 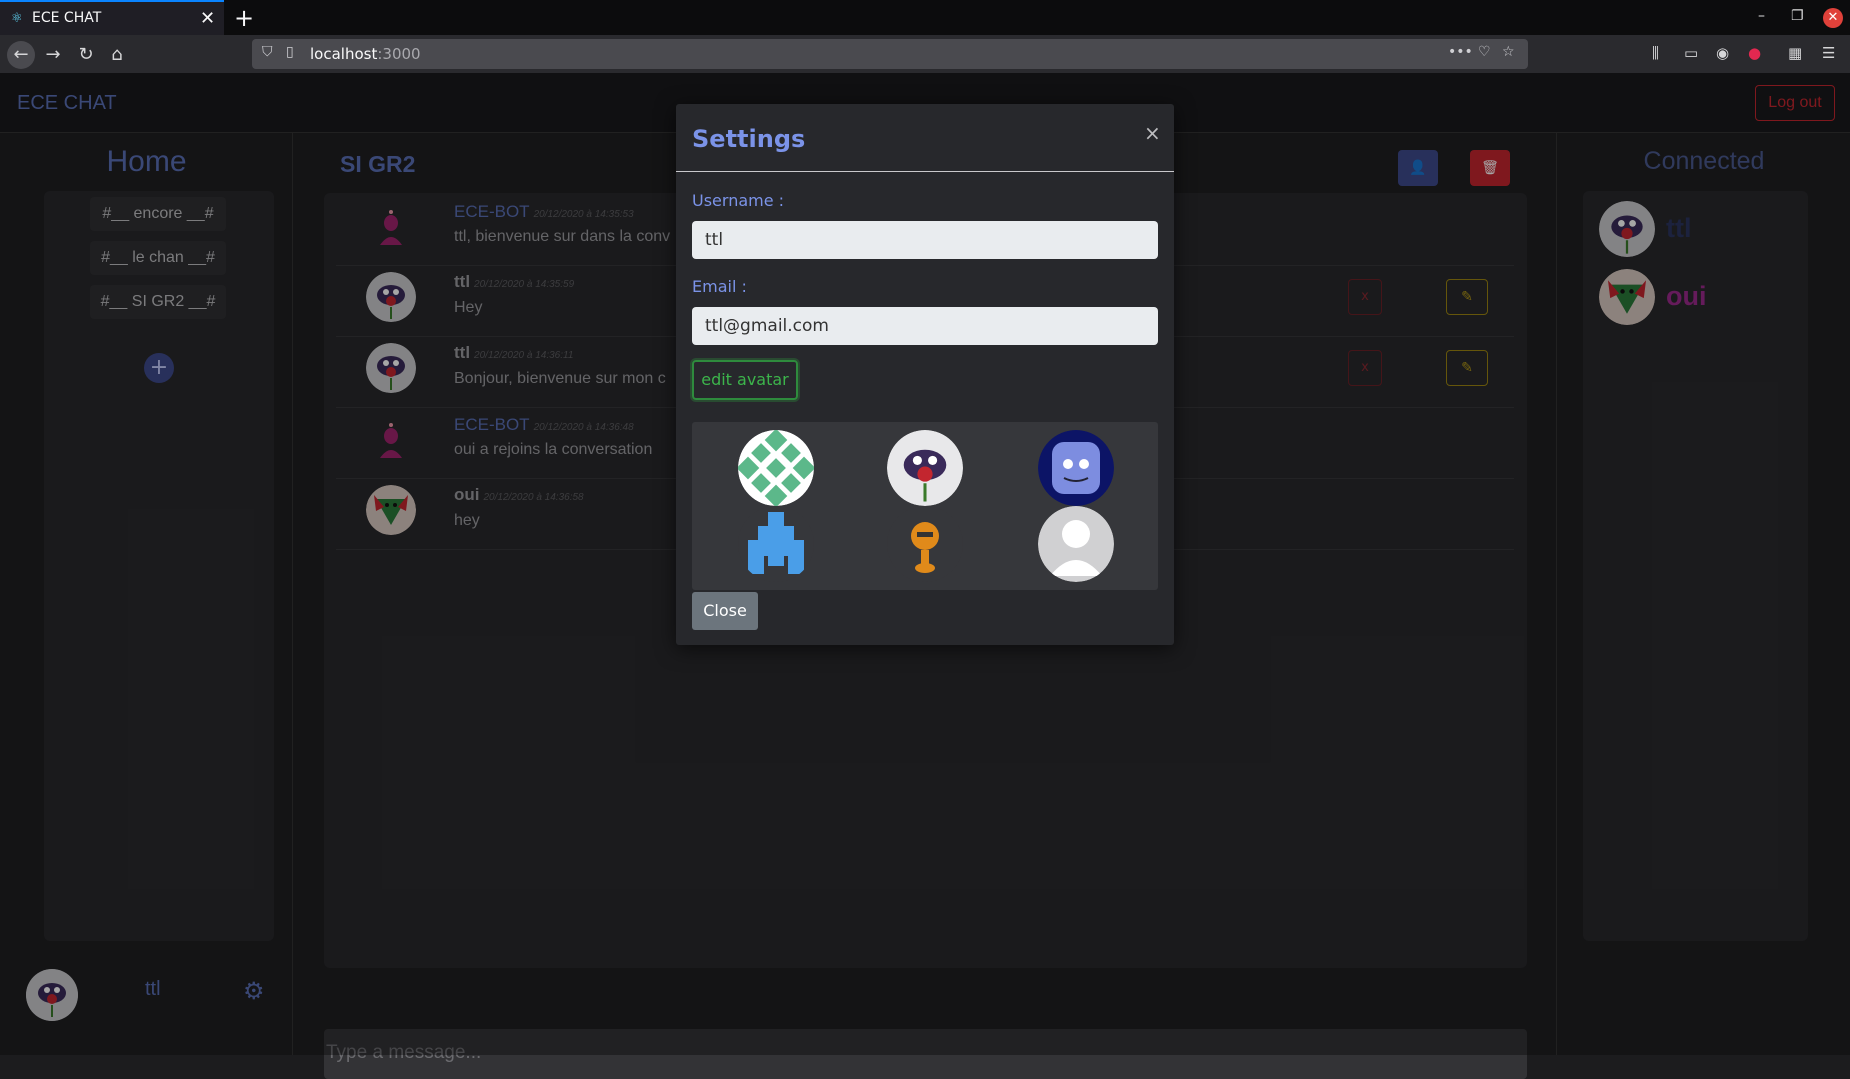 I want to click on account-icon: ◉, so click(x=1722, y=53).